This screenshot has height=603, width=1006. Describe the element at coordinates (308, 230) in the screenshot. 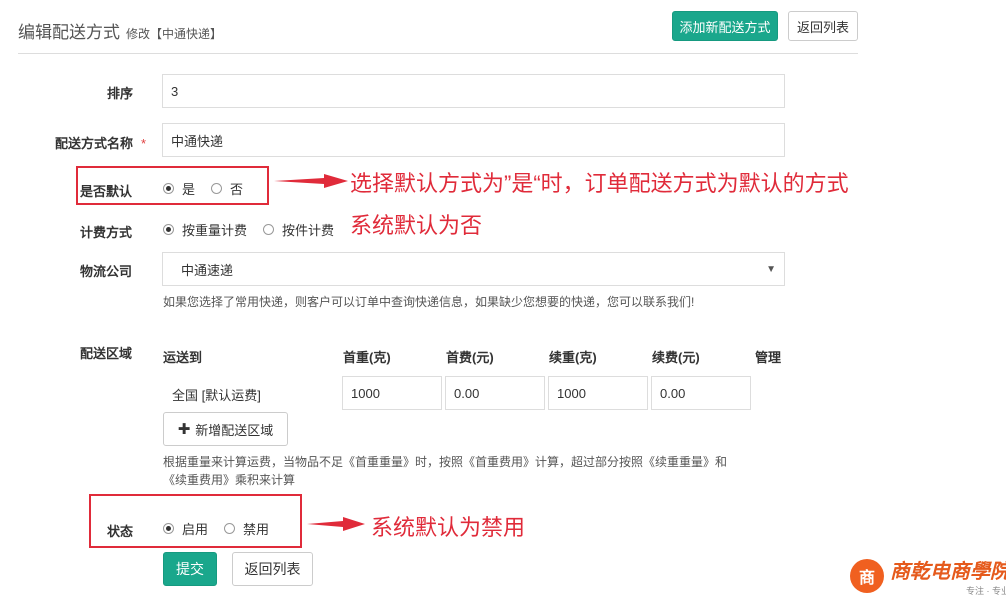

I see `billing-option-piece-label: 按件计费` at that location.